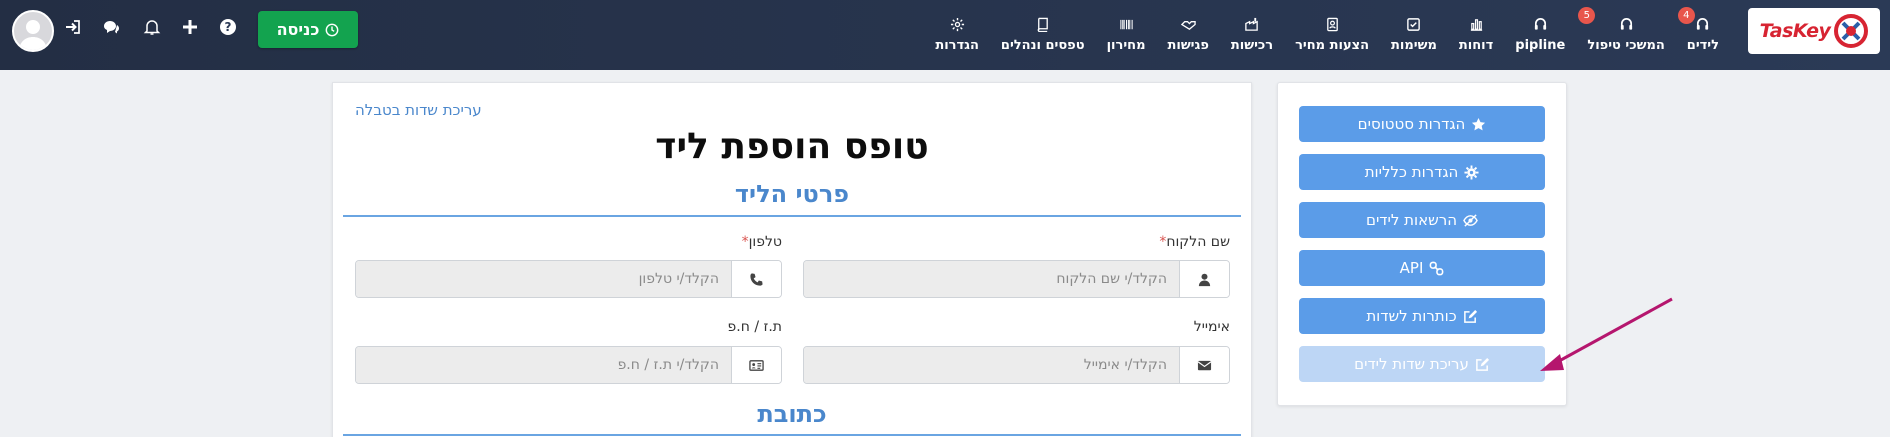 This screenshot has height=437, width=1890. Describe the element at coordinates (1204, 279) in the screenshot. I see `user-icon` at that location.